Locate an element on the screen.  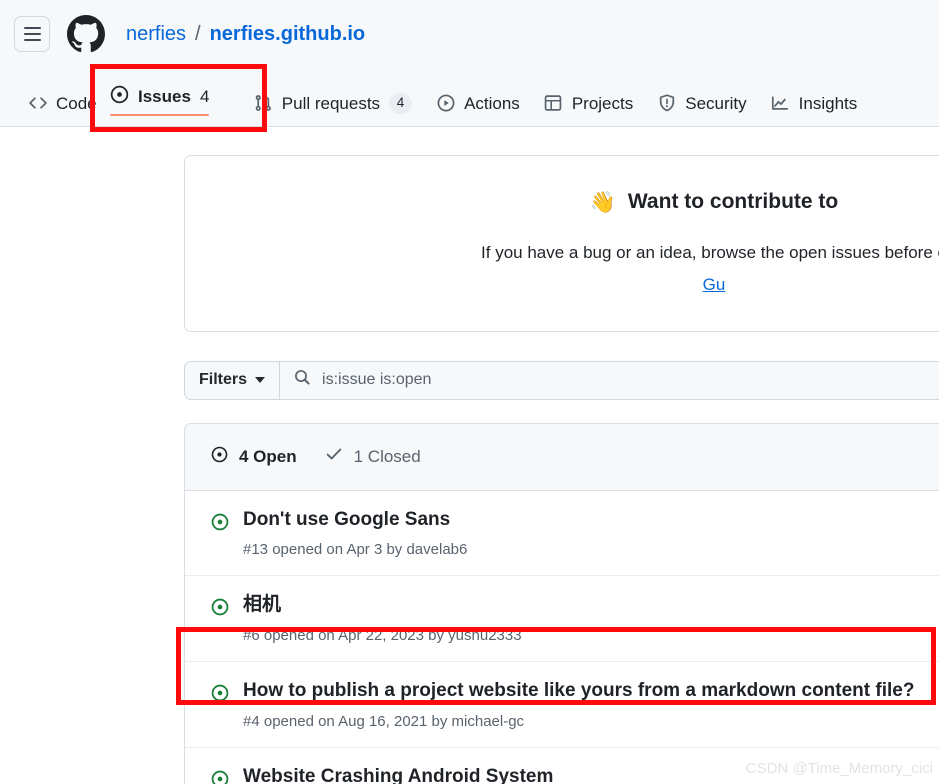
tab-code-label: Code is located at coordinates (76, 103).